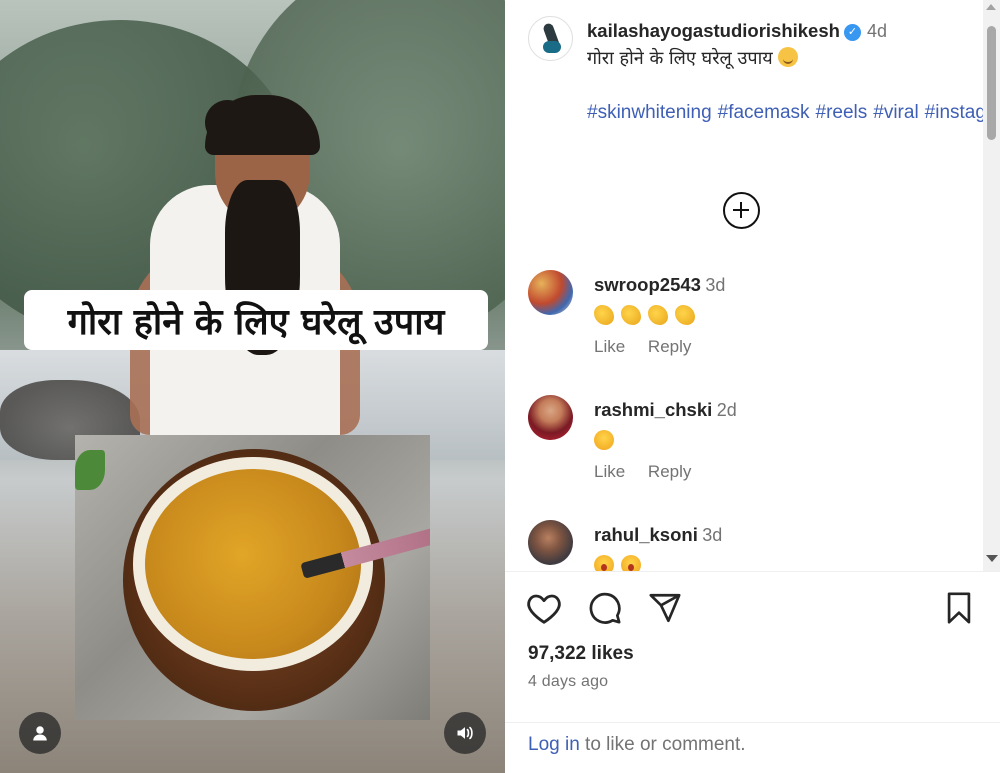 The height and width of the screenshot is (773, 1000). I want to click on comment-item: rashmi_chski 2d Like Reply, so click(740, 455).